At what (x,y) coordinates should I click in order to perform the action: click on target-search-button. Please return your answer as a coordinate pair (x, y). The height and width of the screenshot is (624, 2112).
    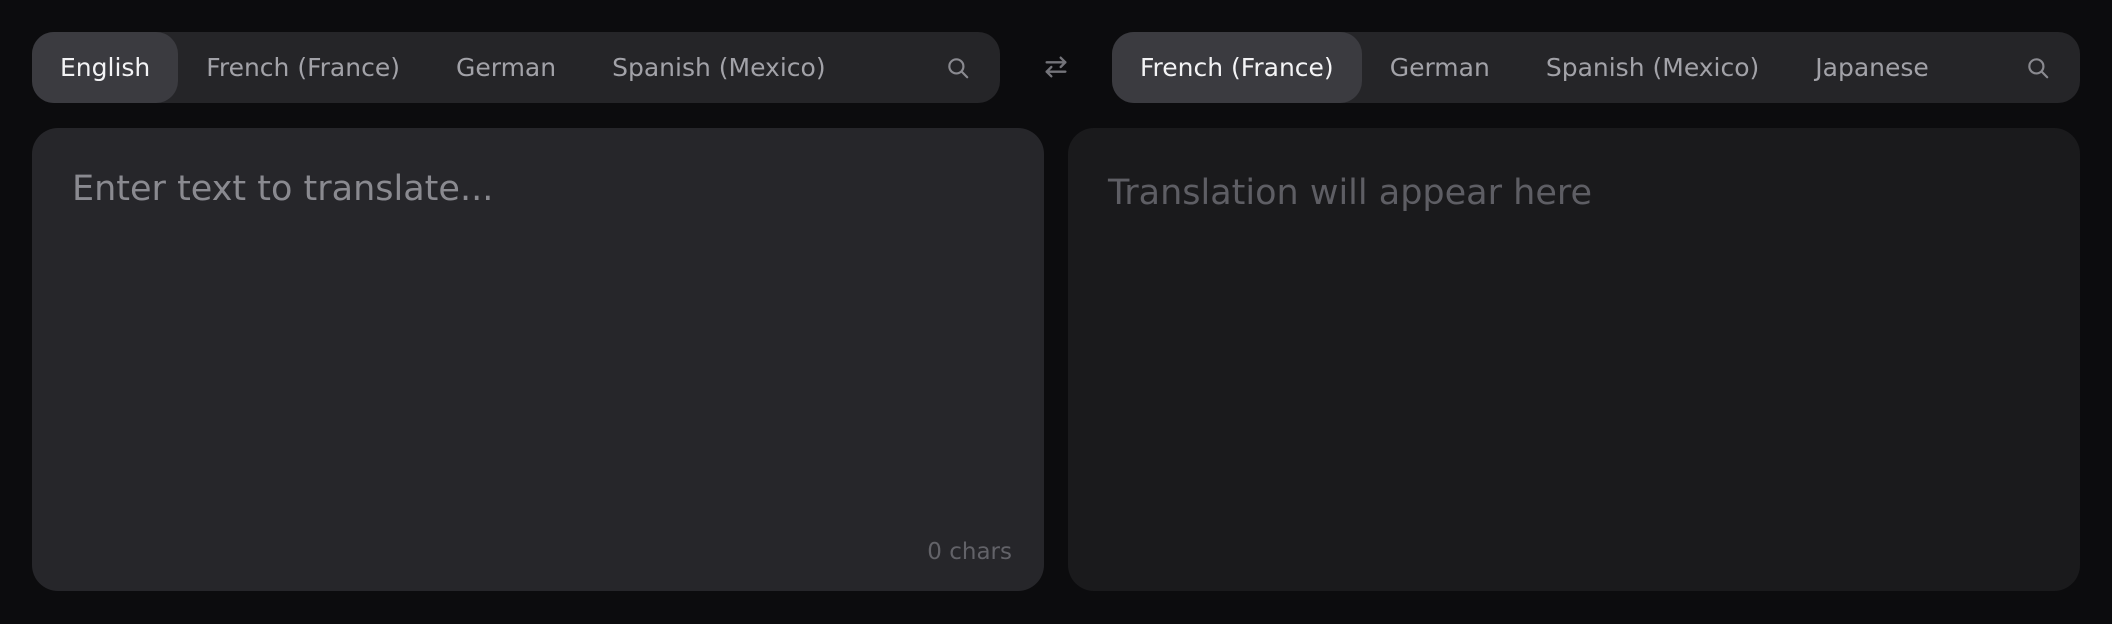
    Looking at the image, I should click on (2038, 67).